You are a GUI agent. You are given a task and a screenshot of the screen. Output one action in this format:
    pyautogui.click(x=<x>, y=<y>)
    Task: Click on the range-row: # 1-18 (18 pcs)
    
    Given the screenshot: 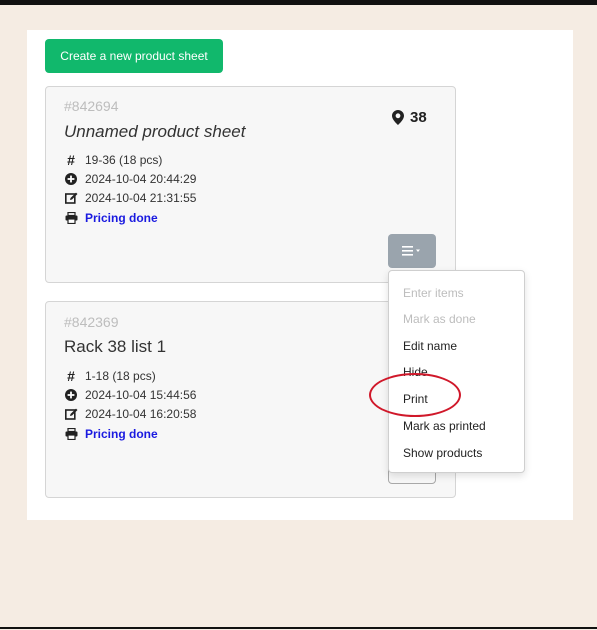 What is the action you would take?
    pyautogui.click(x=109, y=376)
    